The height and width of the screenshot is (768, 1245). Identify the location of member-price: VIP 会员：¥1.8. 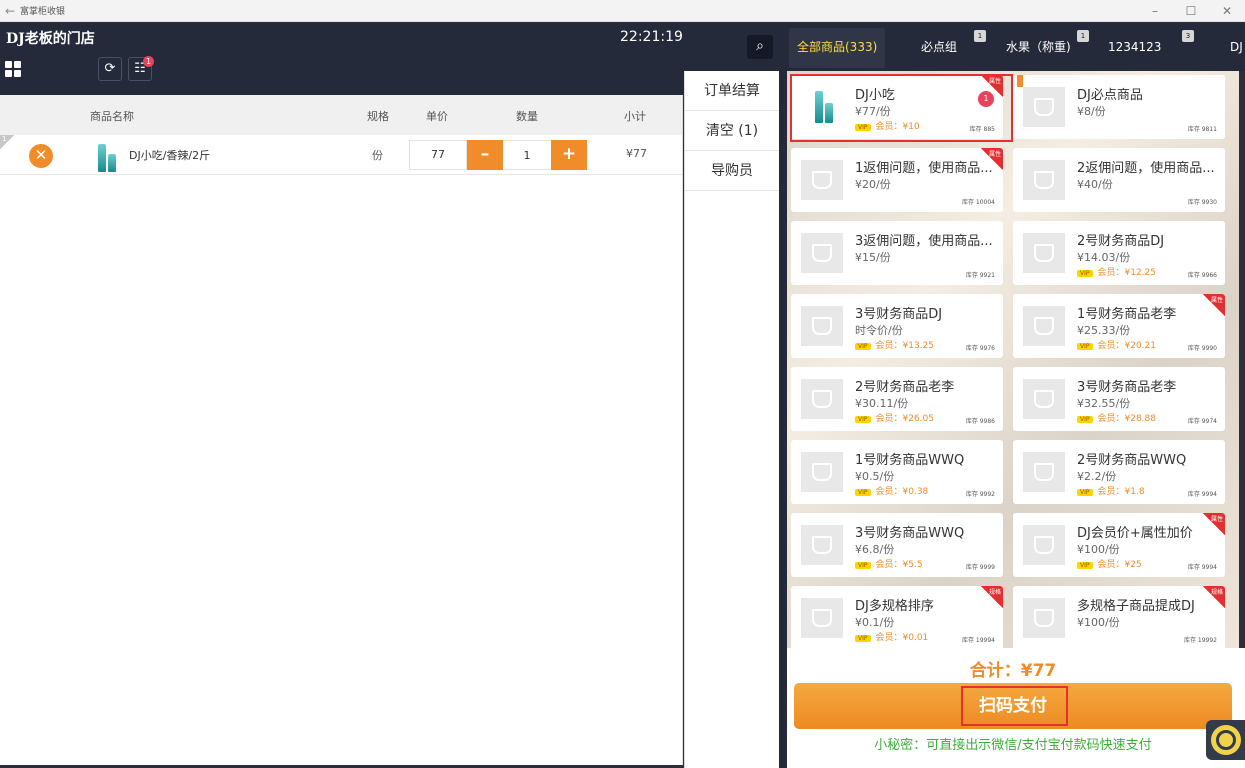
(1111, 490).